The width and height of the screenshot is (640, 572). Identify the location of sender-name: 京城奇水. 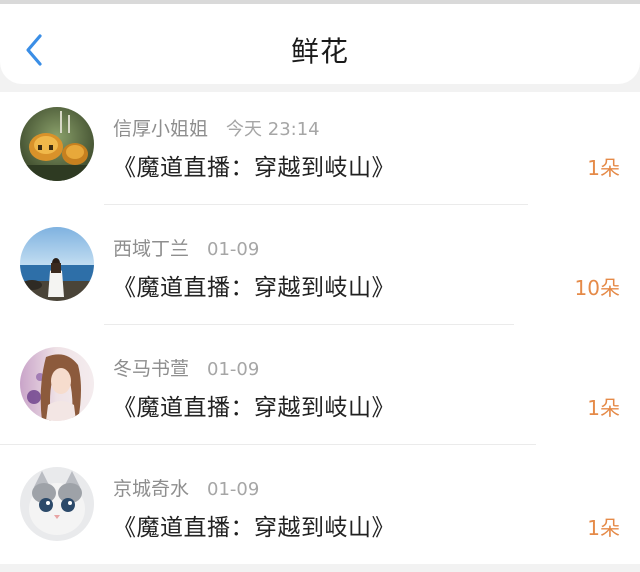
(151, 489).